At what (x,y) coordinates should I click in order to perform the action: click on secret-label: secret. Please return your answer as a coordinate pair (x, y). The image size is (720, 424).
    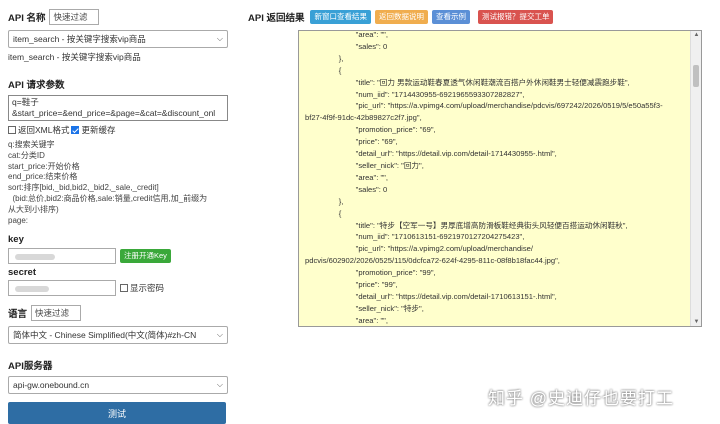
    Looking at the image, I should click on (22, 273).